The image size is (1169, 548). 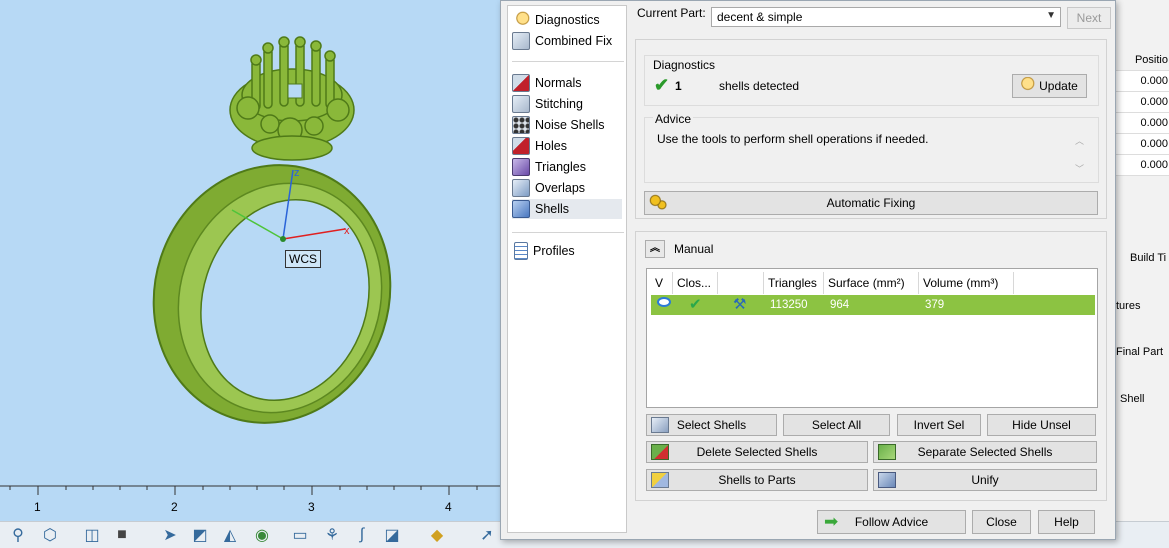 What do you see at coordinates (574, 41) in the screenshot?
I see `nav-item-label: Combined Fix` at bounding box center [574, 41].